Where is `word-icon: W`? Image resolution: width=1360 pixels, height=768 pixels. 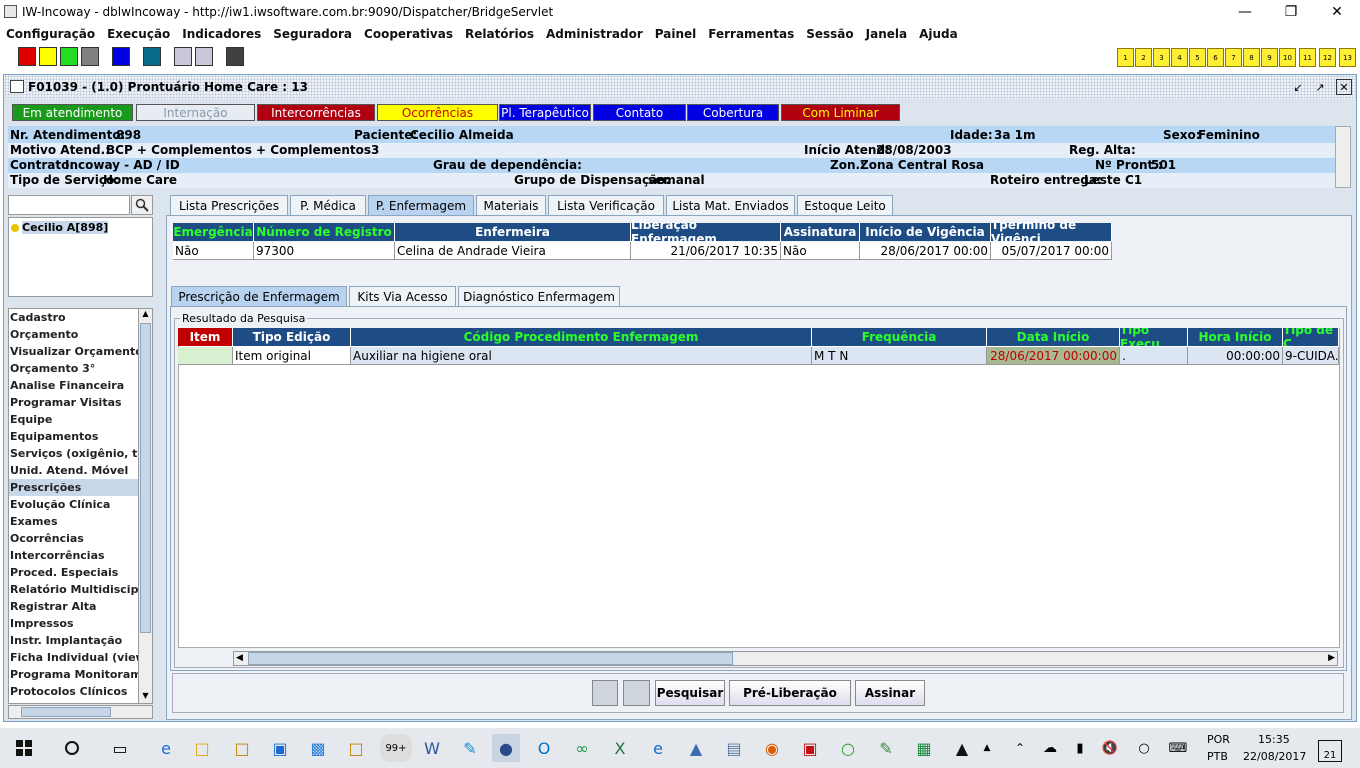
word-icon: W is located at coordinates (432, 748).